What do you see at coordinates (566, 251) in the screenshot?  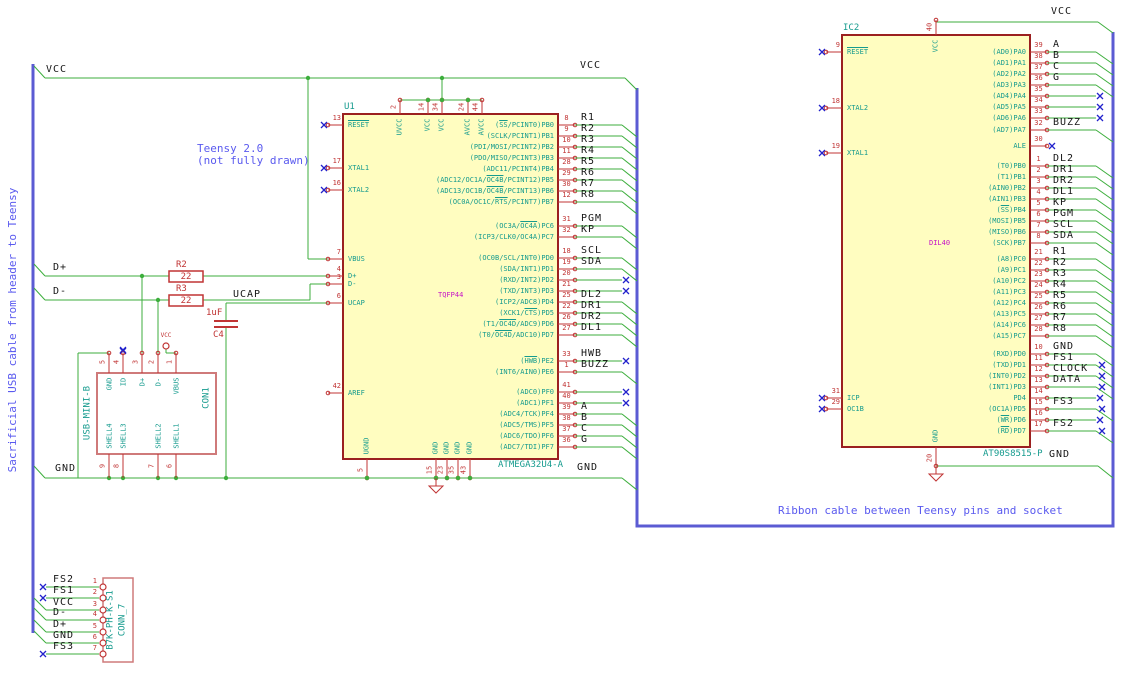 I see `pin-number: 18` at bounding box center [566, 251].